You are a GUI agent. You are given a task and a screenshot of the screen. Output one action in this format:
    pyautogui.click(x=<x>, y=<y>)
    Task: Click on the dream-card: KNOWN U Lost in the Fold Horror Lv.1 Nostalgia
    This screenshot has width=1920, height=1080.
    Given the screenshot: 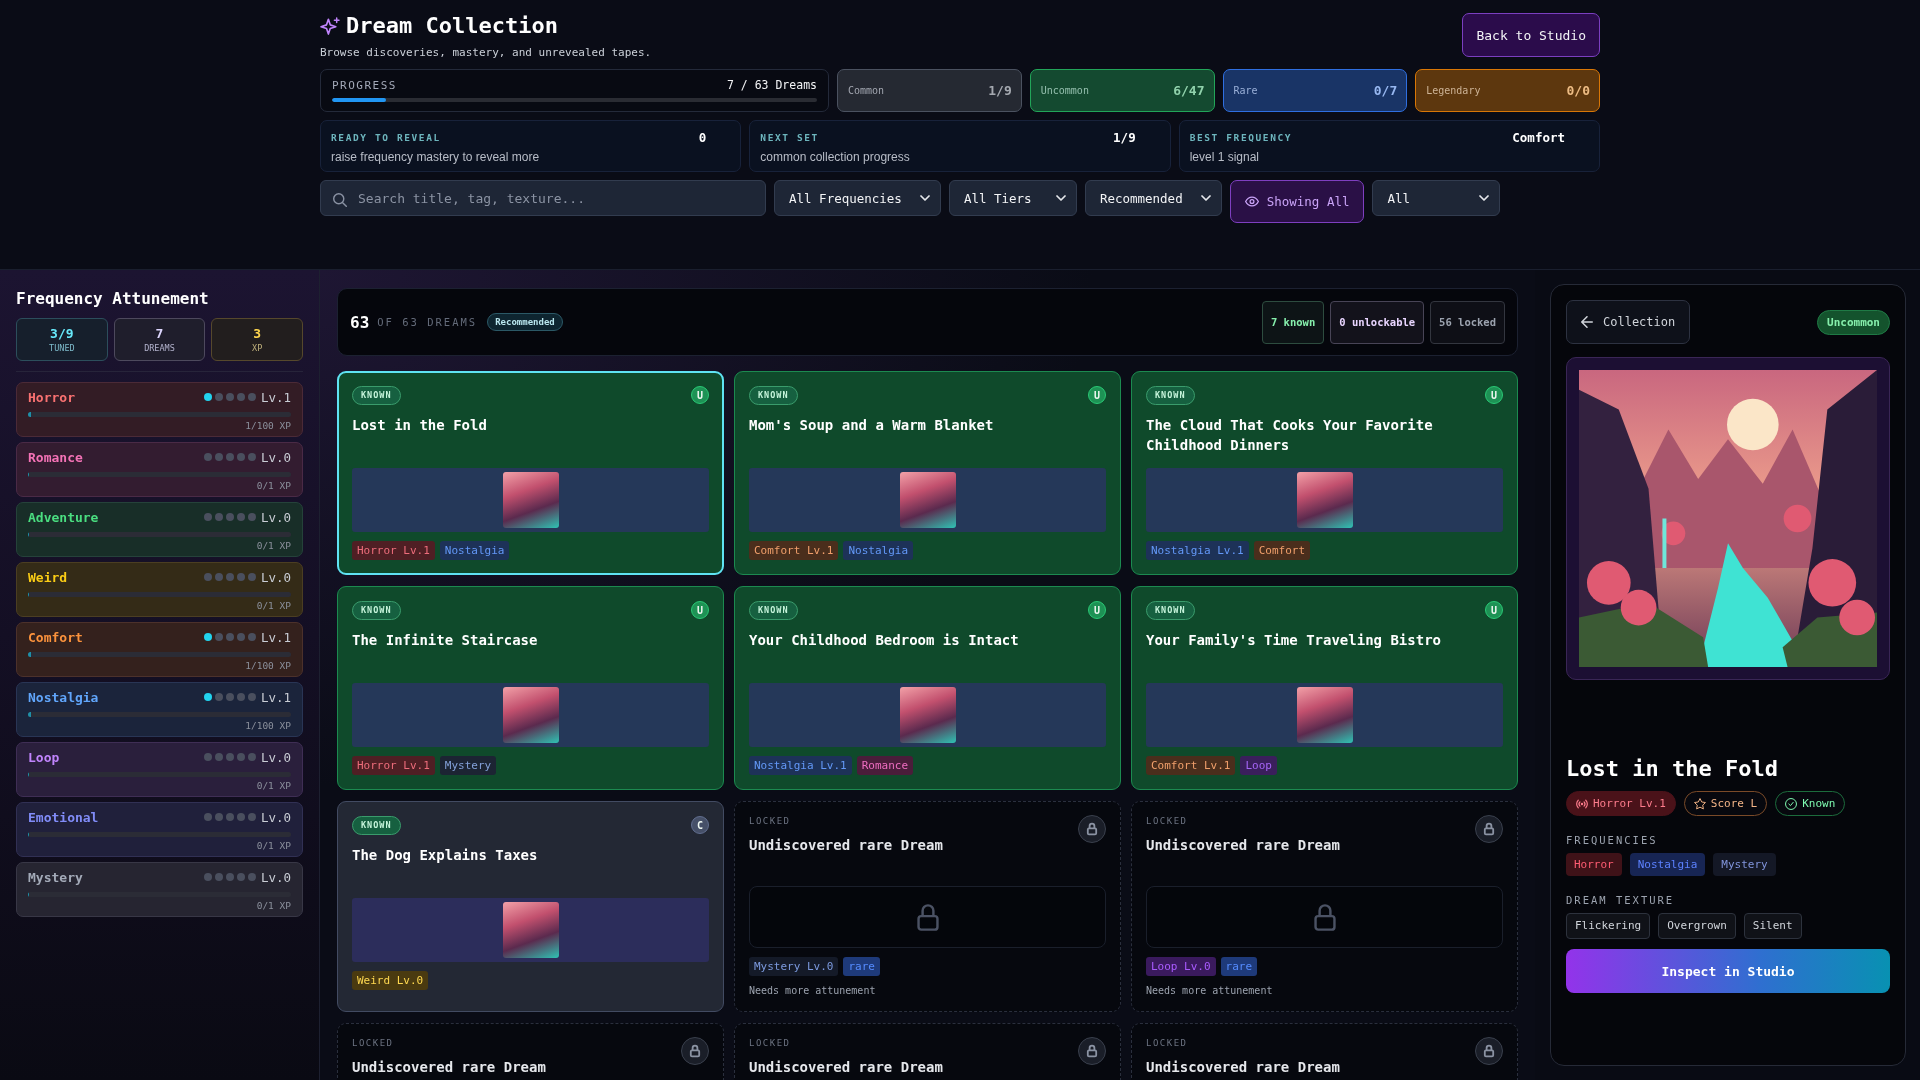 What is the action you would take?
    pyautogui.click(x=530, y=473)
    